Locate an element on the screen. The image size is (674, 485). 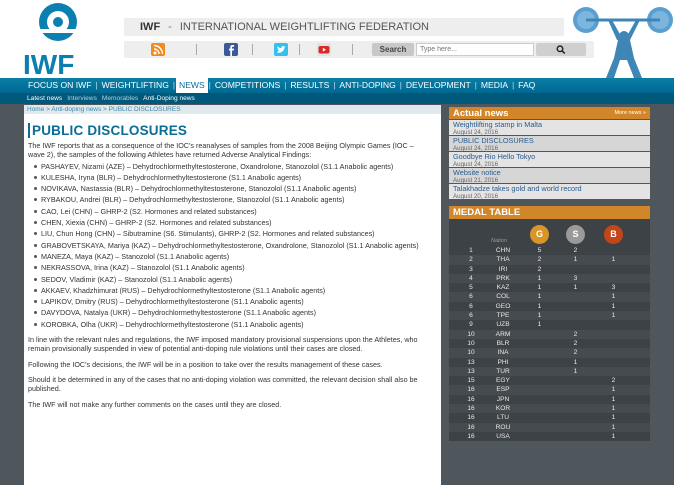
table-row: 6 TPE 1 1 is located at coordinates (549, 316).